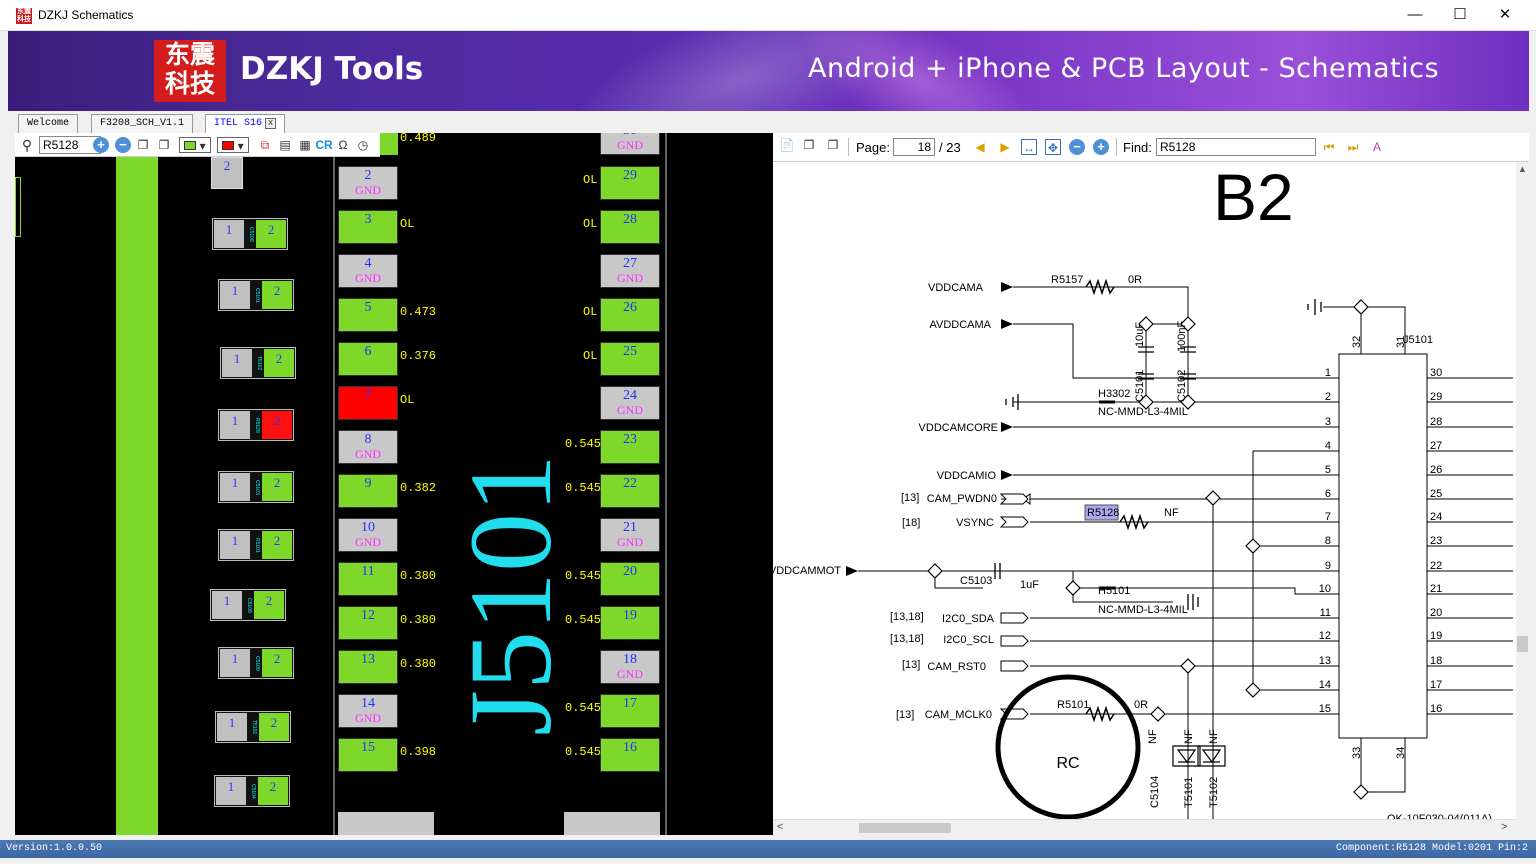  What do you see at coordinates (630, 144) in the screenshot?
I see `pin-30: 30GND` at bounding box center [630, 144].